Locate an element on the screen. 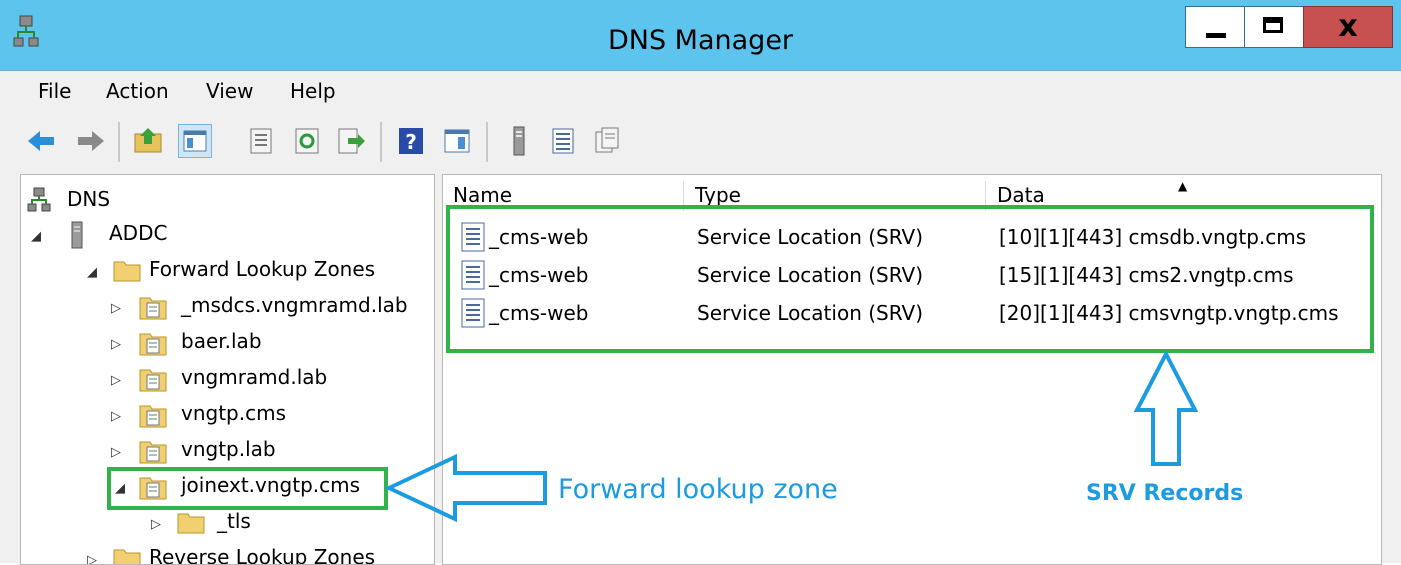 Image resolution: width=1401 pixels, height=565 pixels. tree-label-zone: vngtp.lab is located at coordinates (228, 449).